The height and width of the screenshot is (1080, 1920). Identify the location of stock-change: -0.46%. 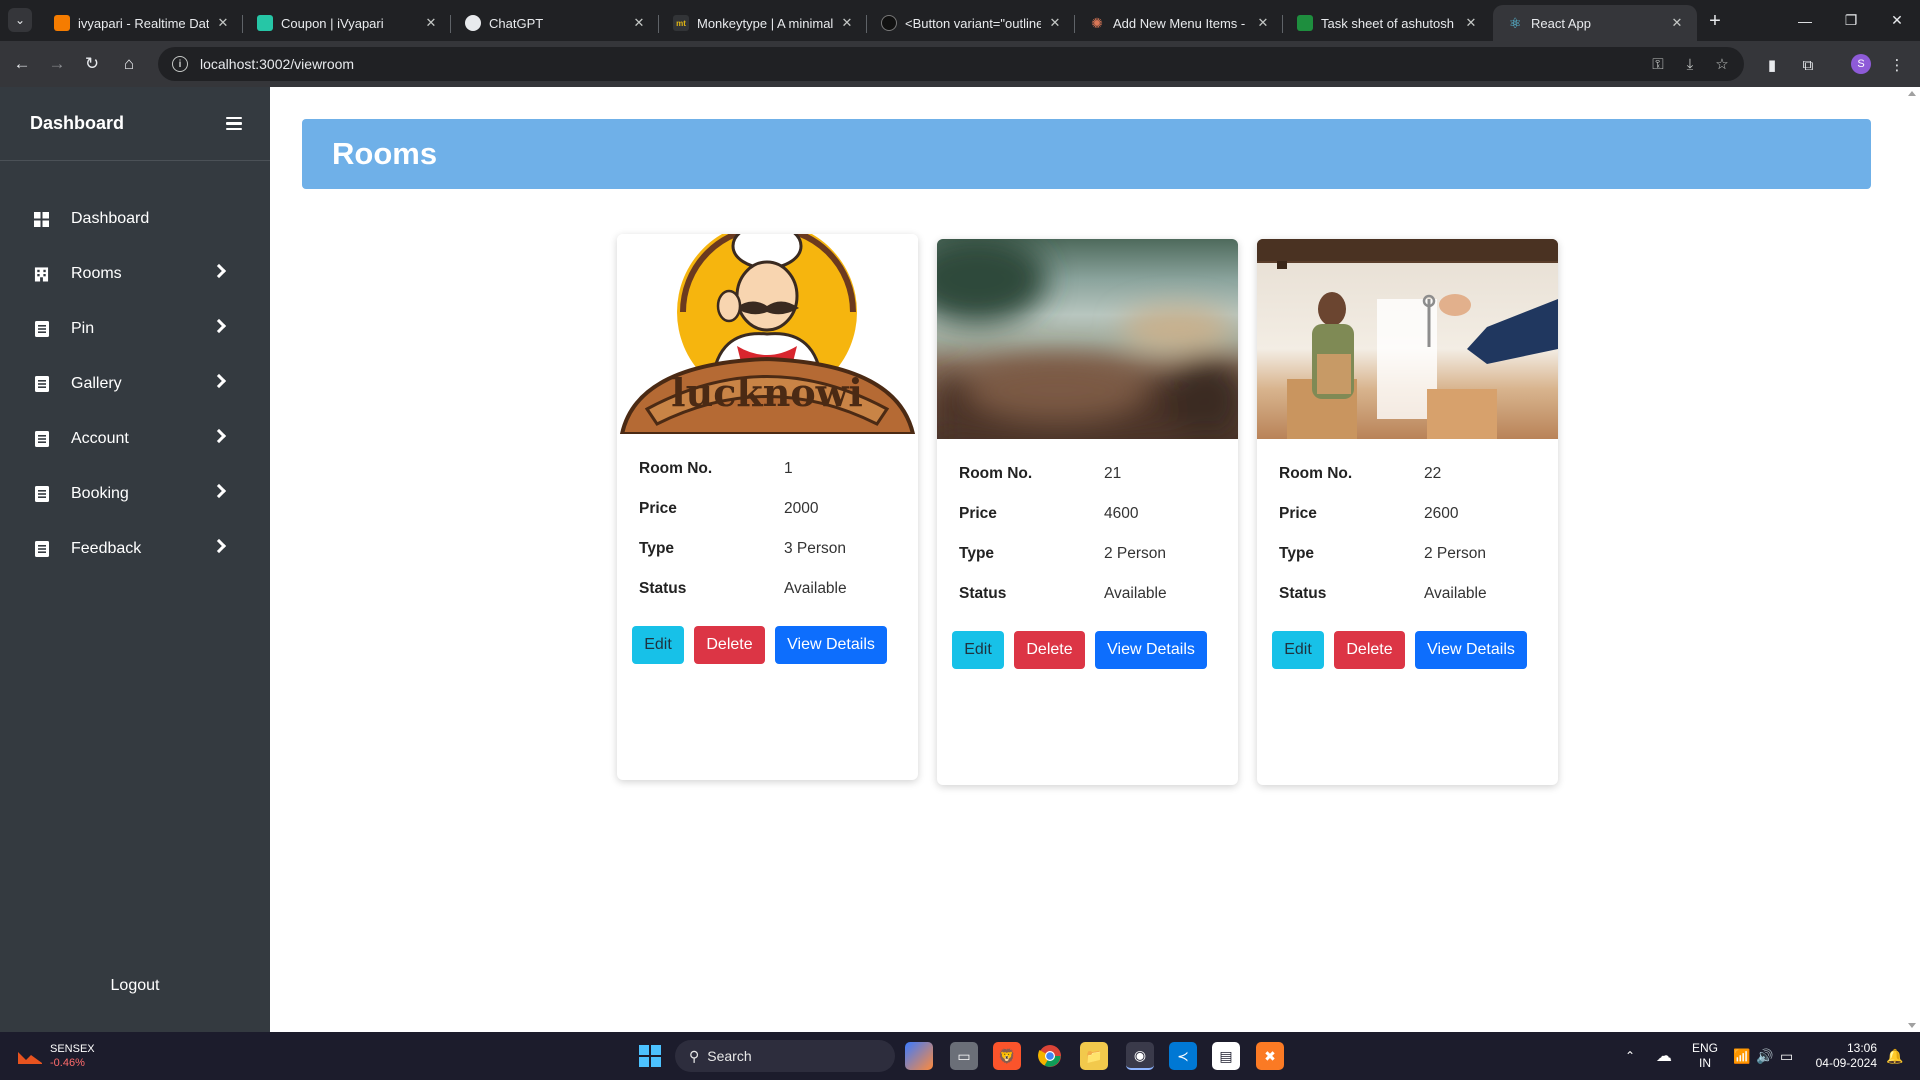
(67, 1063).